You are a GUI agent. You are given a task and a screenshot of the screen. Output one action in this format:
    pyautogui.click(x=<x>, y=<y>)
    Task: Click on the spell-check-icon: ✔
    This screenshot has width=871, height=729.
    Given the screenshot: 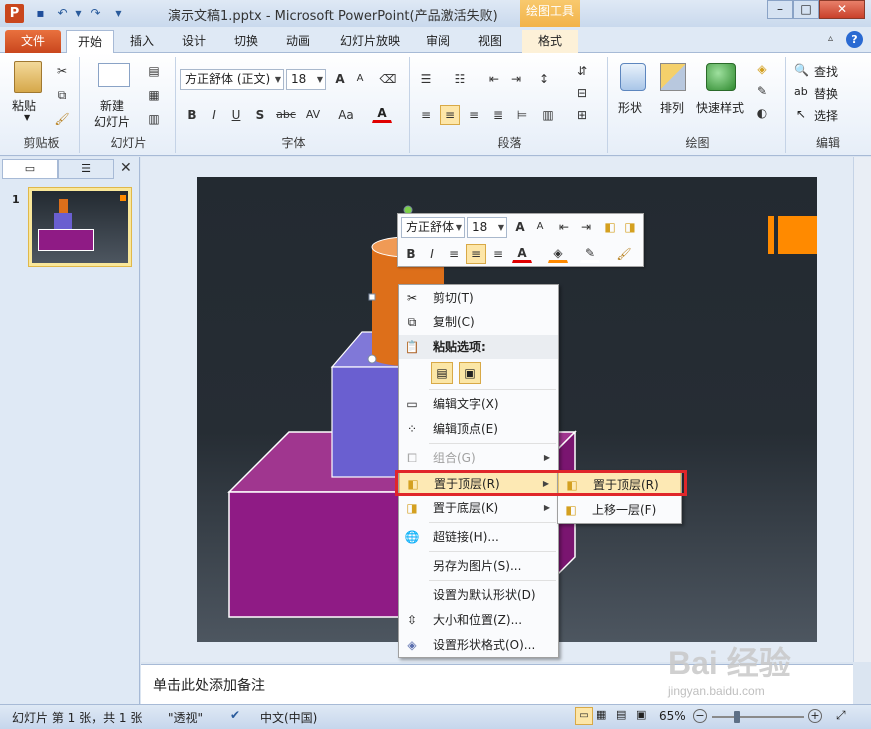 What is the action you would take?
    pyautogui.click(x=235, y=715)
    